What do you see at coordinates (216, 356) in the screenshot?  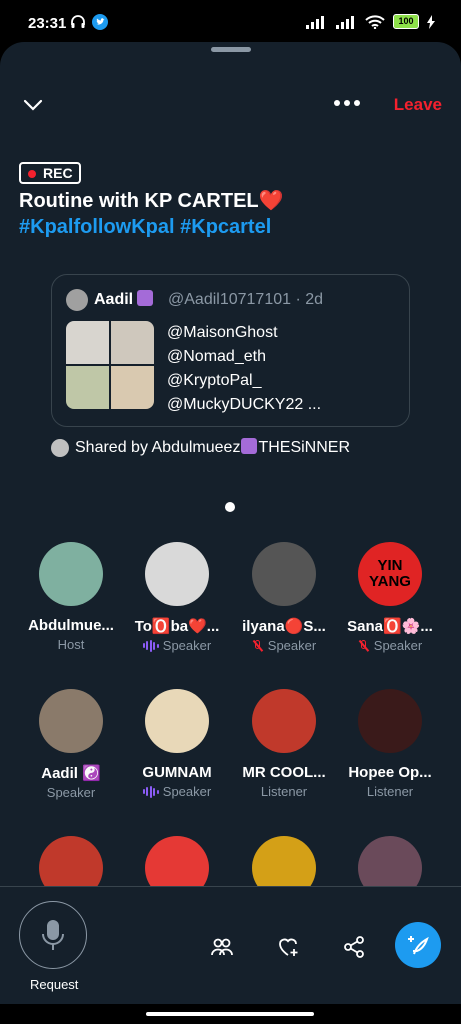 I see `tweet-line: @Nomad_eth` at bounding box center [216, 356].